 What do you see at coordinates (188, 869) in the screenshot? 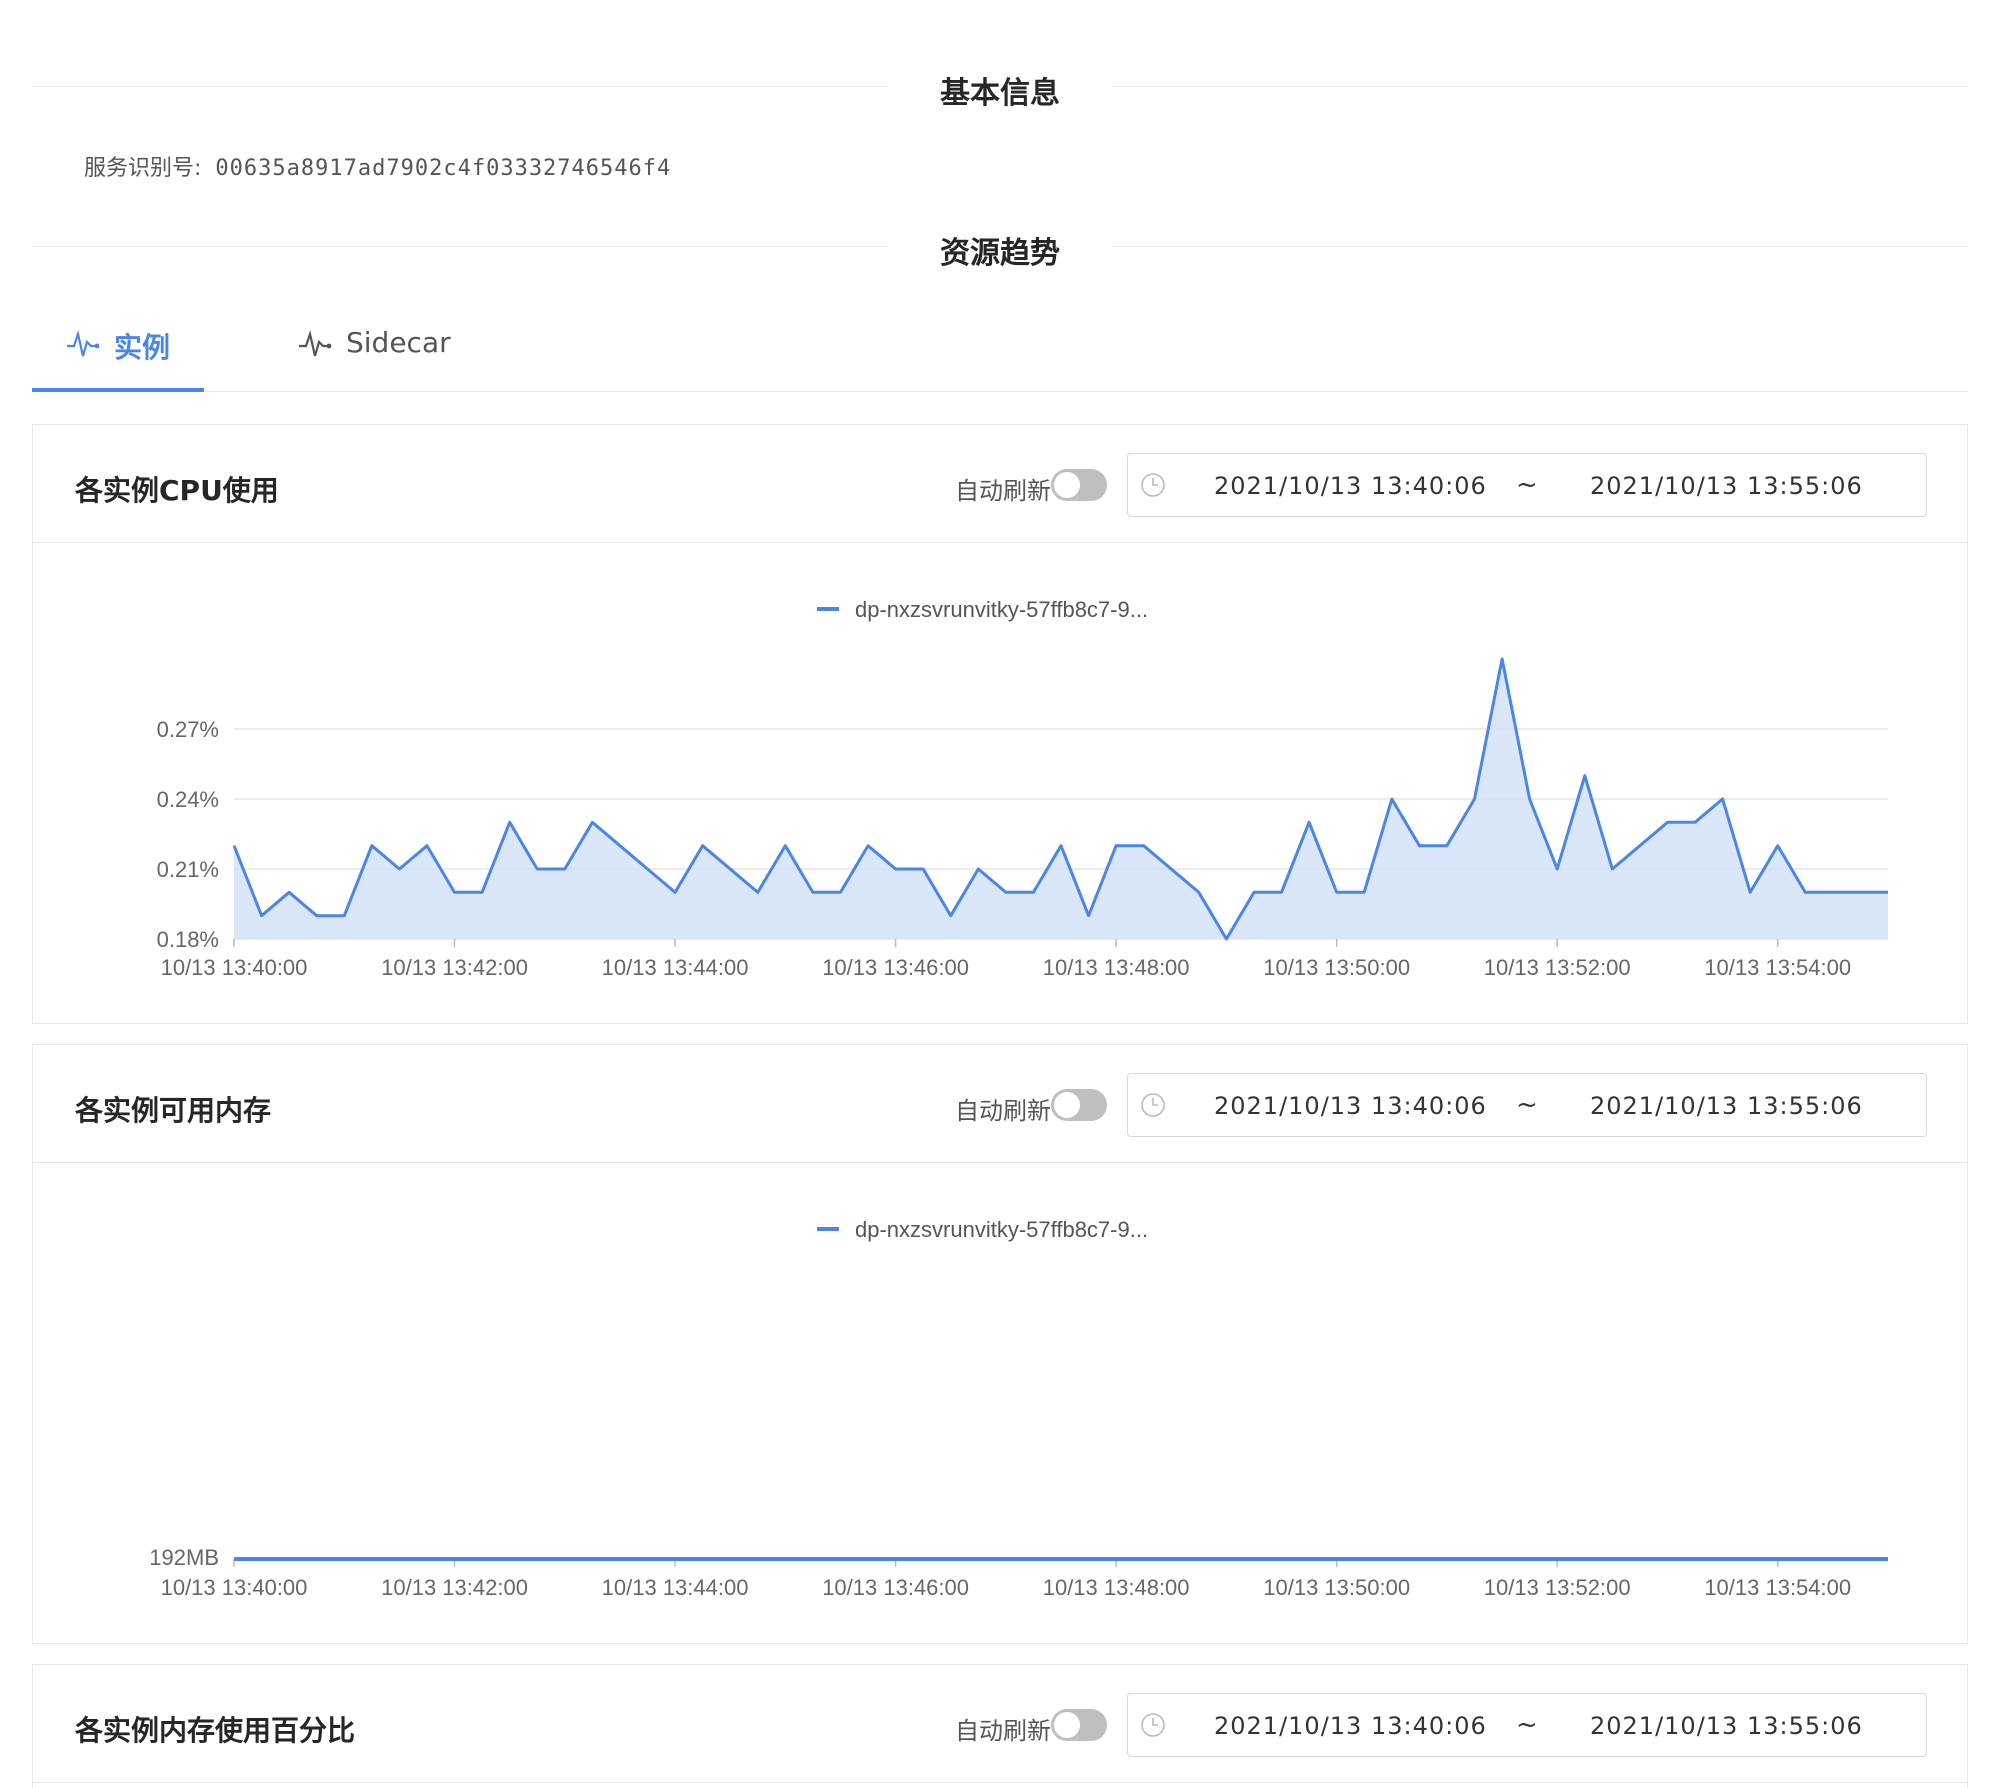
I see `y-tick-label: 0.21%` at bounding box center [188, 869].